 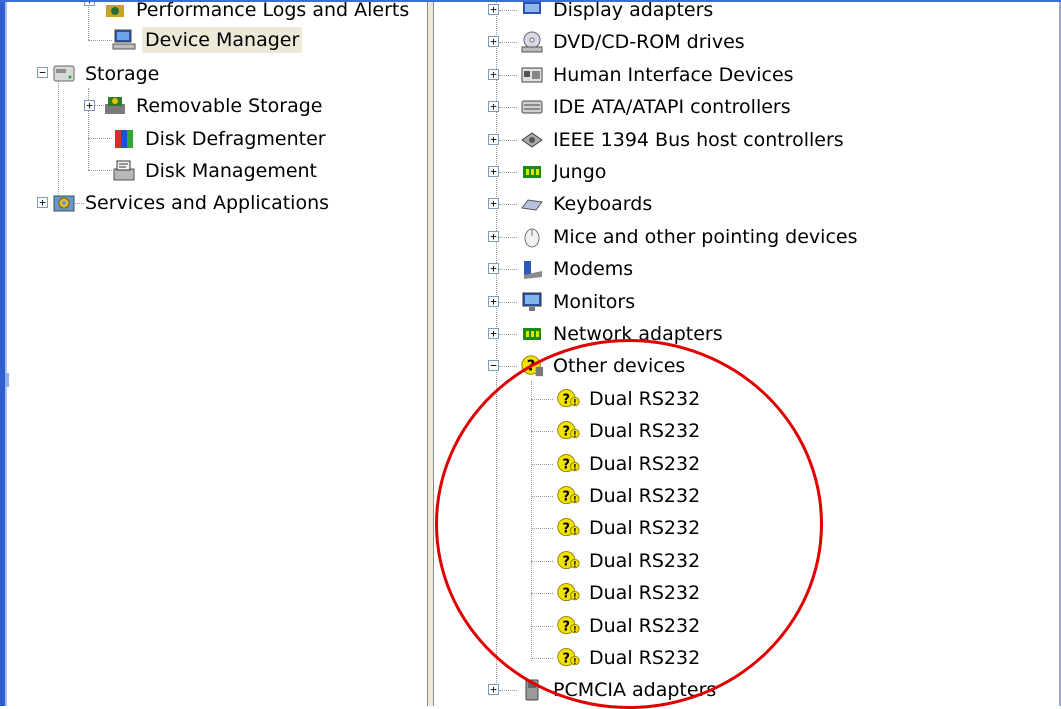 I want to click on tree-item-device-manager: Device Manager, so click(x=207, y=40).